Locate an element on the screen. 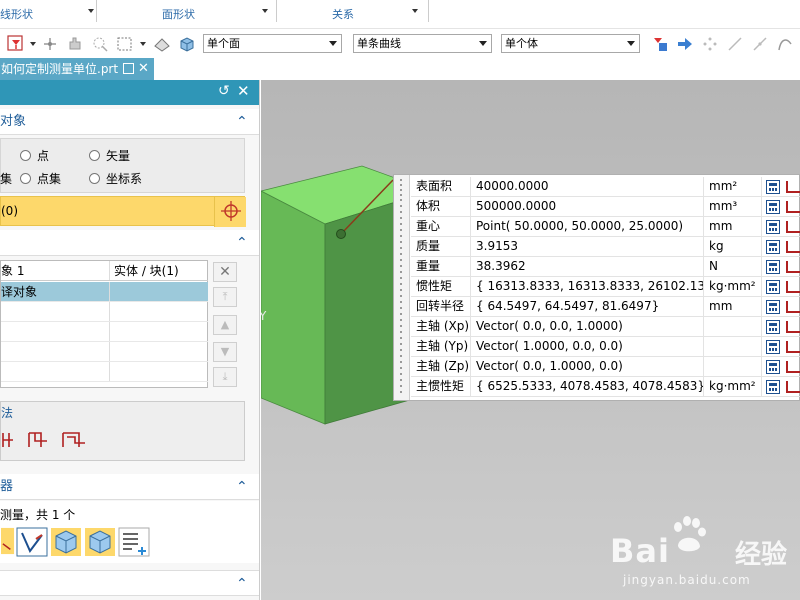 This screenshot has width=800, height=600. info-row: 主轴 (Zp) Vector( 0.0, 1.0000, 0.0) is located at coordinates (605, 367).